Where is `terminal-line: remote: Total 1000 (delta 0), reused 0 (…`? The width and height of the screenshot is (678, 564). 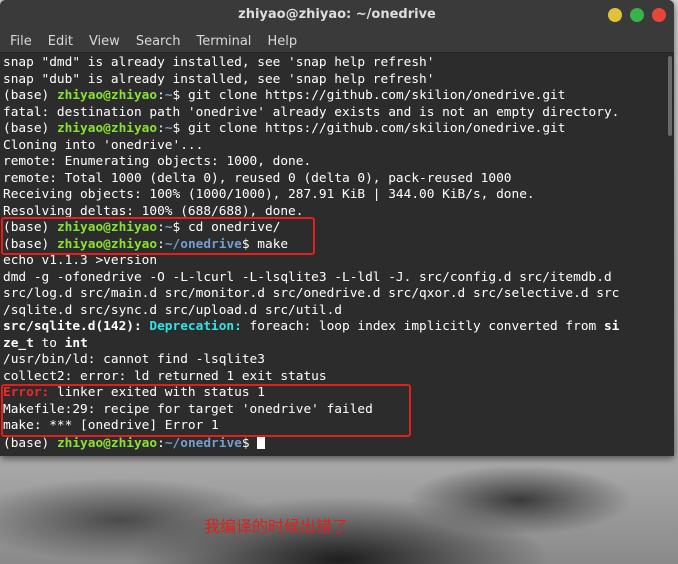
terminal-line: remote: Total 1000 (delta 0), reused 0 (… is located at coordinates (337, 179).